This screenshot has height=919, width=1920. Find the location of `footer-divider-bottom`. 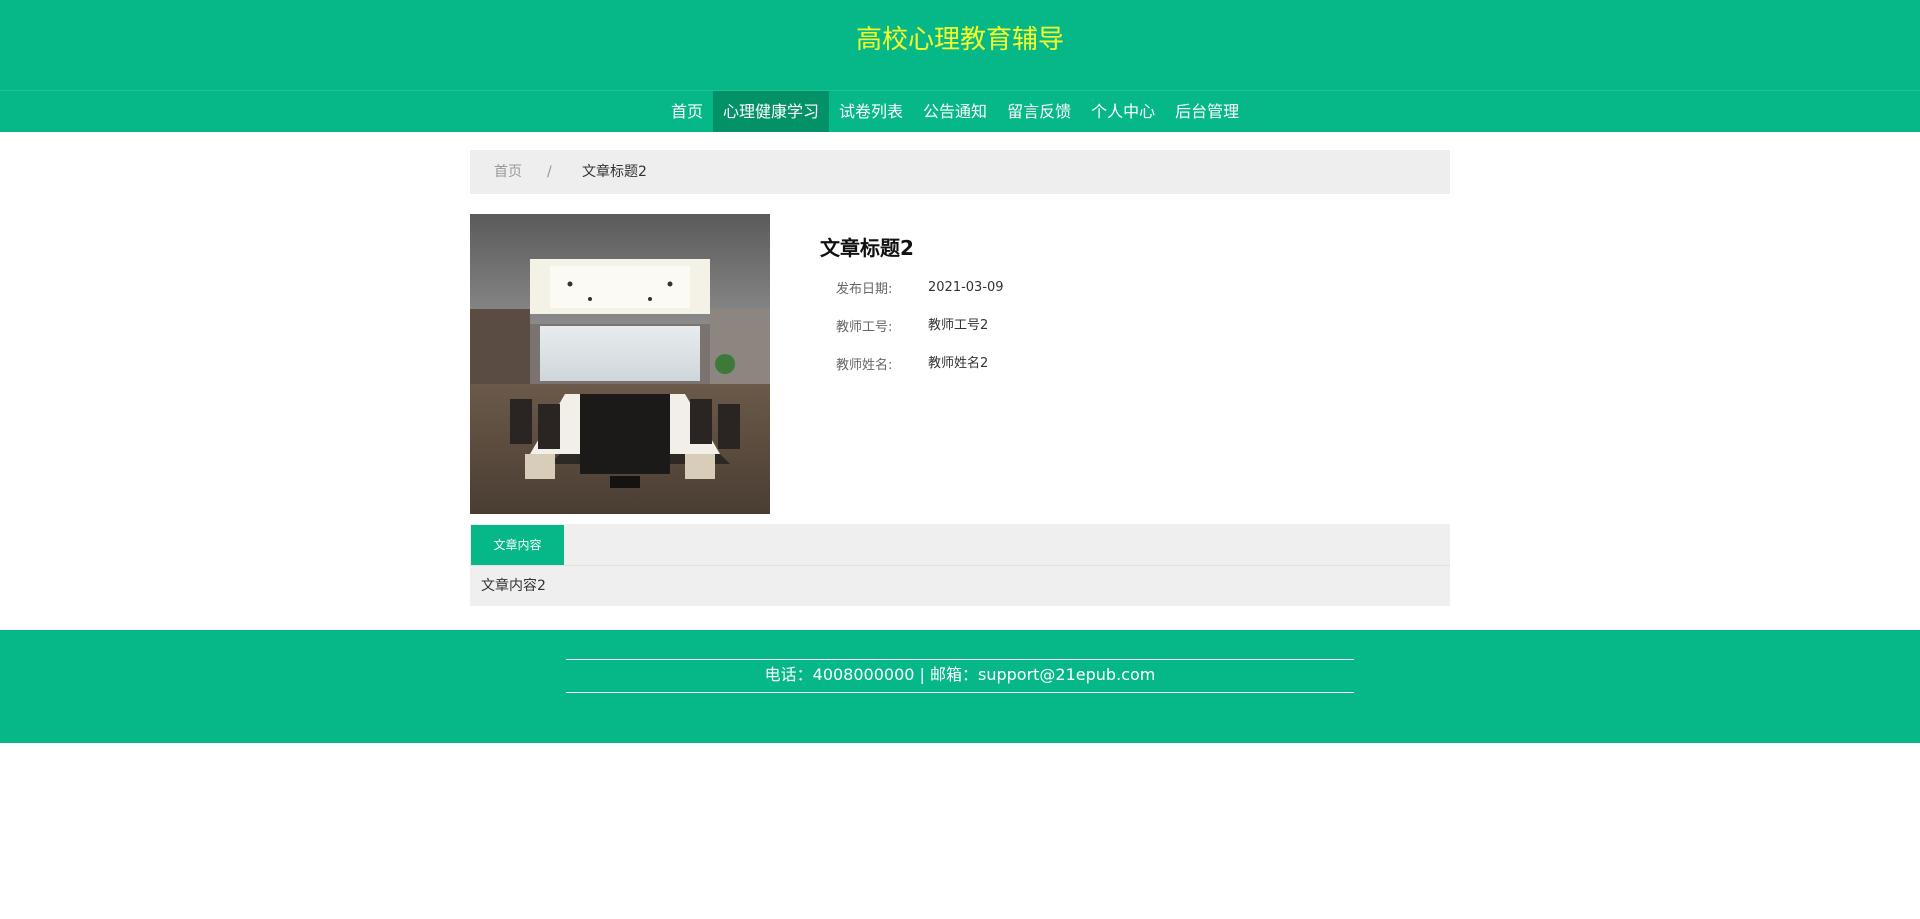

footer-divider-bottom is located at coordinates (960, 692).